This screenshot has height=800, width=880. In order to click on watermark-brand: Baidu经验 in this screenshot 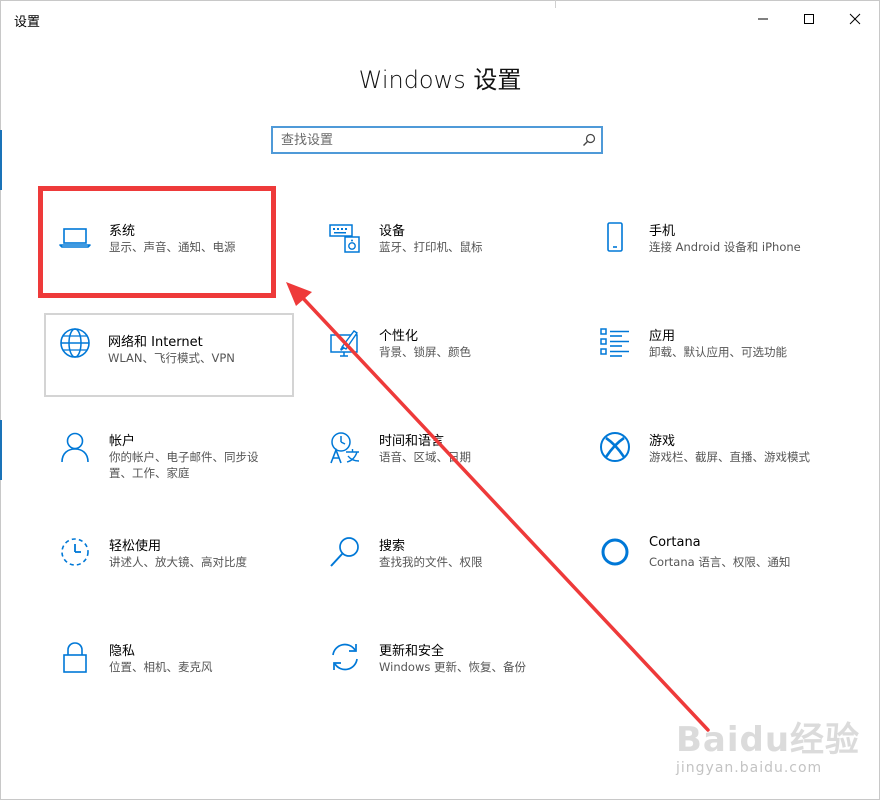, I will do `click(768, 740)`.